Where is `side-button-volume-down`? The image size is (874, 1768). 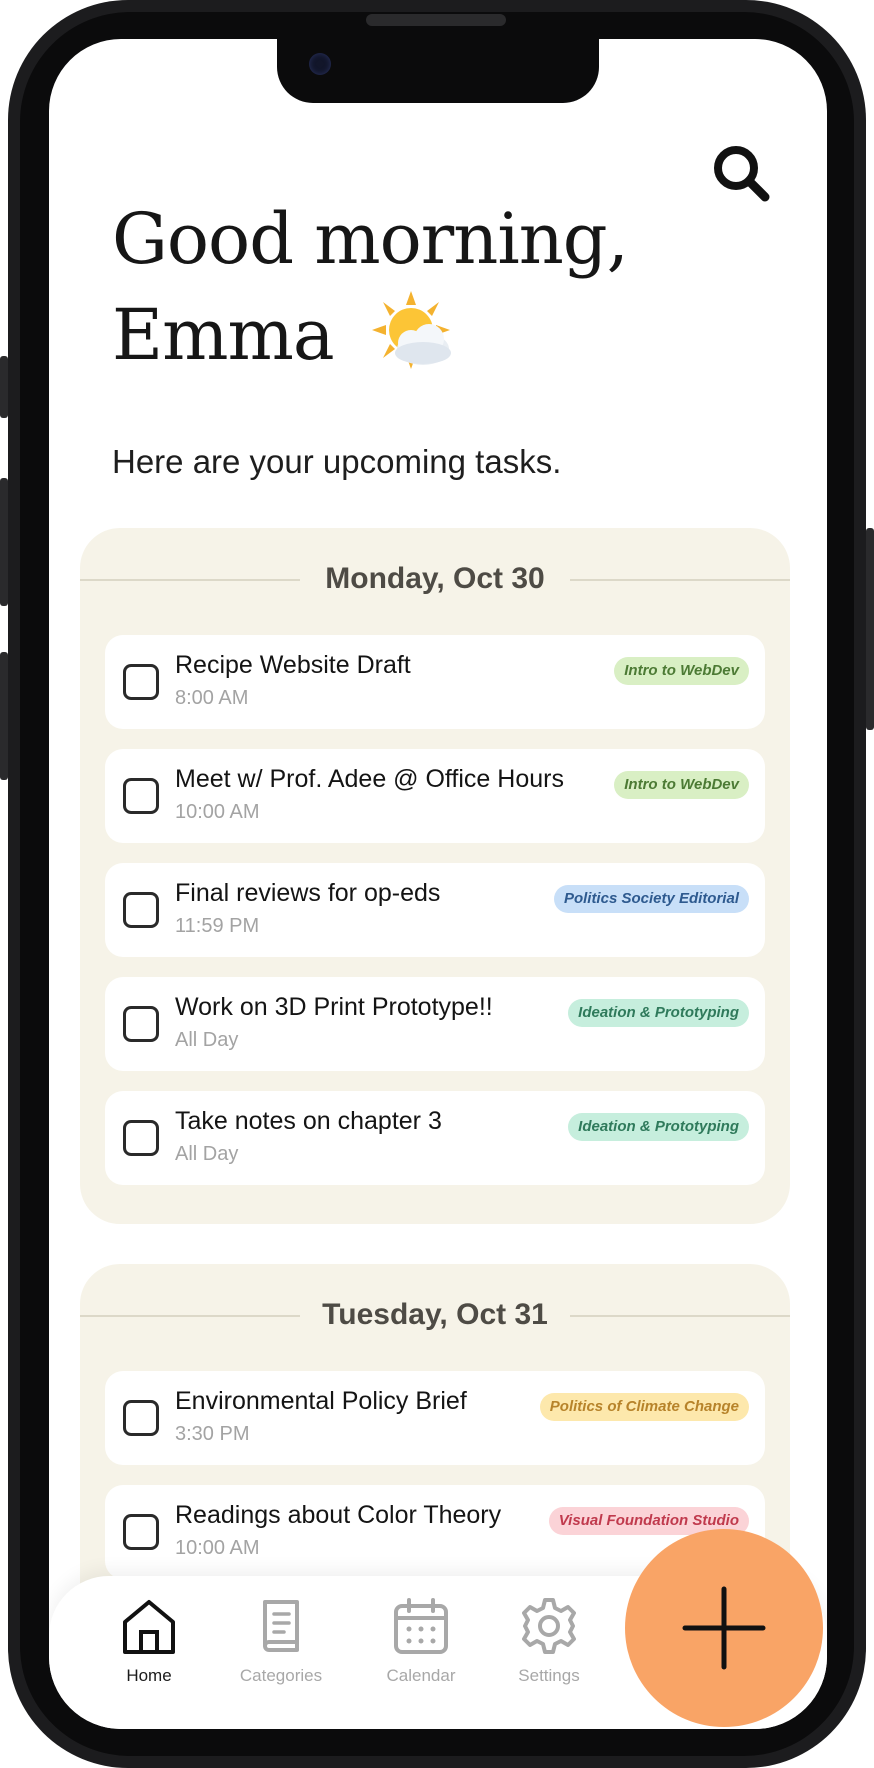 side-button-volume-down is located at coordinates (4, 716).